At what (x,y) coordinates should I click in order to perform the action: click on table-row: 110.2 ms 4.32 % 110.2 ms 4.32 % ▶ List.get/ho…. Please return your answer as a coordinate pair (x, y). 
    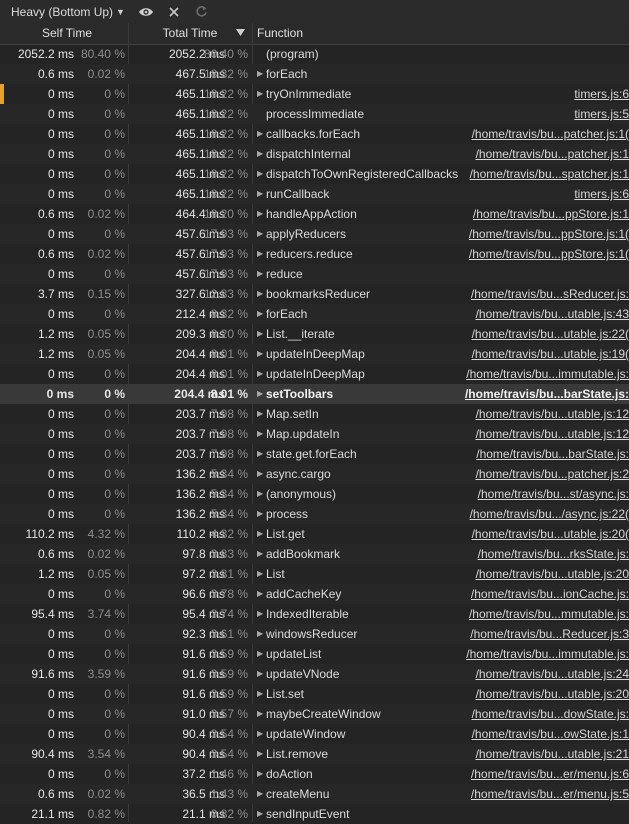
    Looking at the image, I should click on (314, 534).